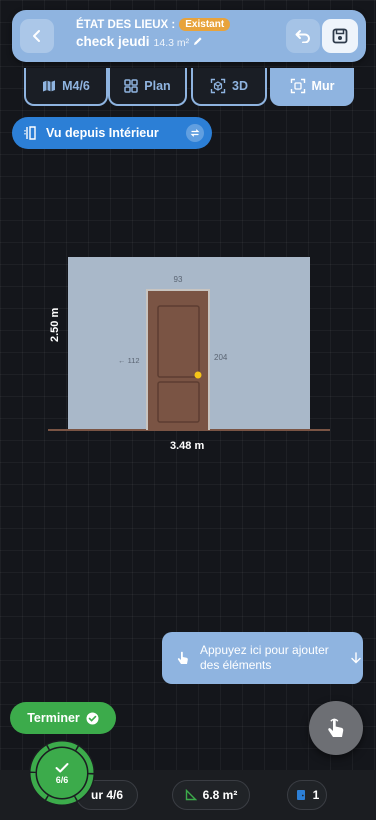 The width and height of the screenshot is (376, 820). What do you see at coordinates (49, 86) in the screenshot?
I see `map-icon` at bounding box center [49, 86].